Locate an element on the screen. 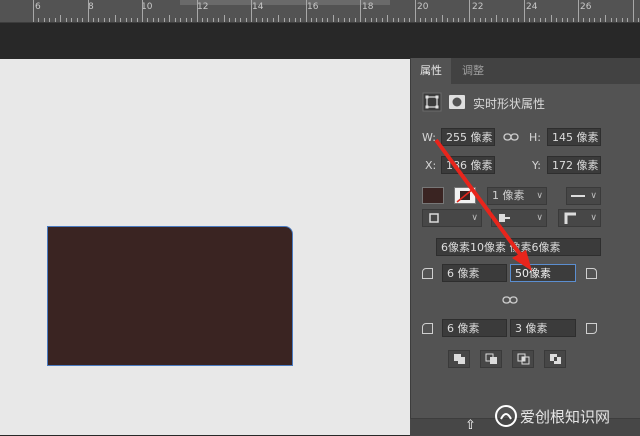  stroke-align-dropdown: ∨ is located at coordinates (452, 218).